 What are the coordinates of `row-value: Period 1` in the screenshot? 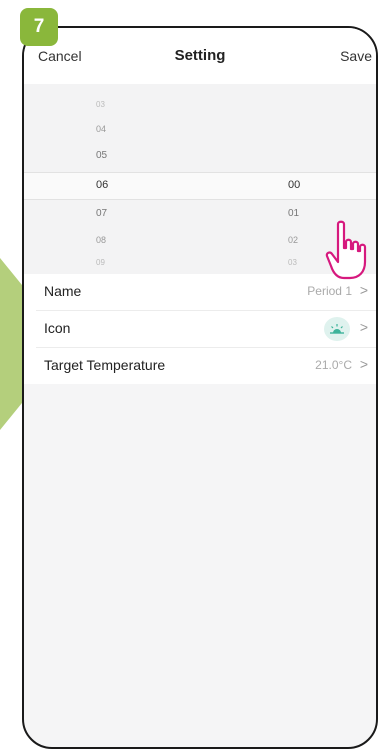 It's located at (329, 291).